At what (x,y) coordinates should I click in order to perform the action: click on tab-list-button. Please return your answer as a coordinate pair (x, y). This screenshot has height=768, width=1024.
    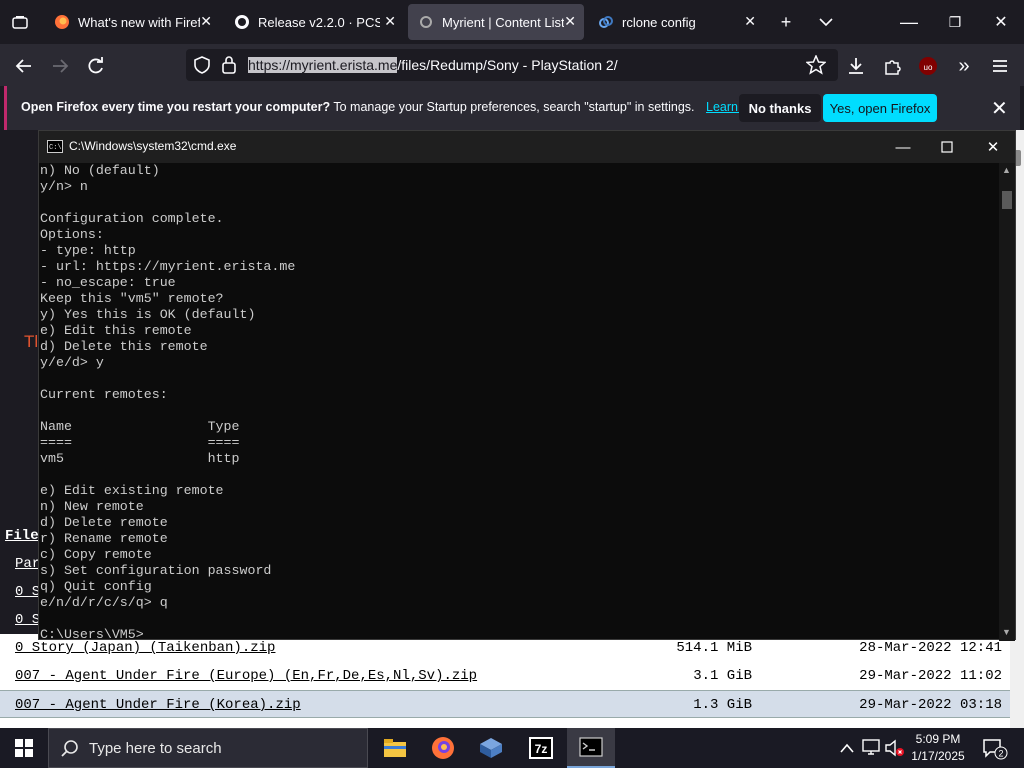
    Looking at the image, I should click on (20, 22).